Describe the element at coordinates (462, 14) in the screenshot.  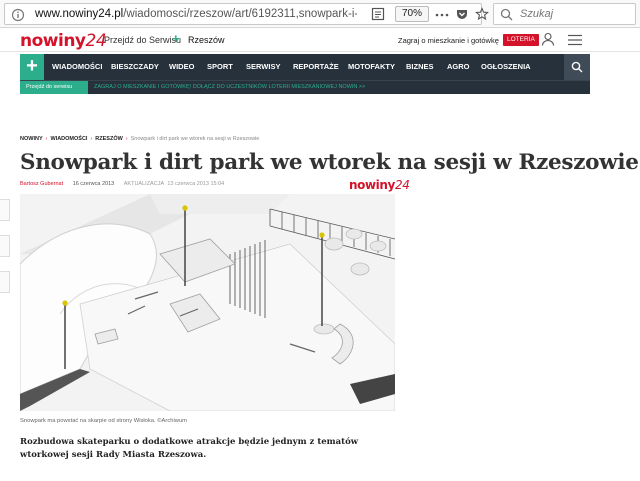
I see `pocket-icon` at that location.